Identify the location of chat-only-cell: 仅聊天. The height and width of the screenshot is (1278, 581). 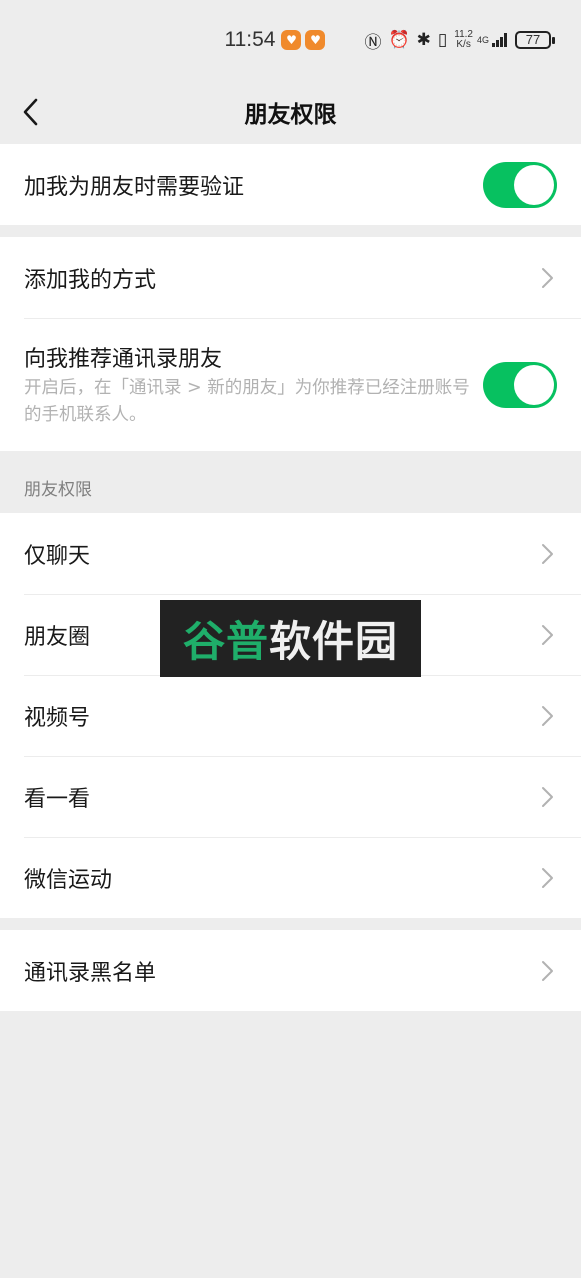
(290, 553).